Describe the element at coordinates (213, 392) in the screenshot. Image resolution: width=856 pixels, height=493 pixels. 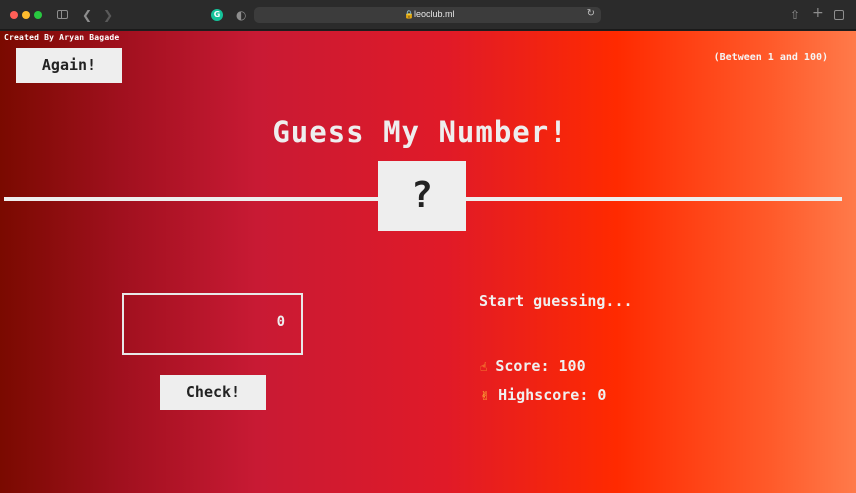
I see `check-button: Check!` at that location.